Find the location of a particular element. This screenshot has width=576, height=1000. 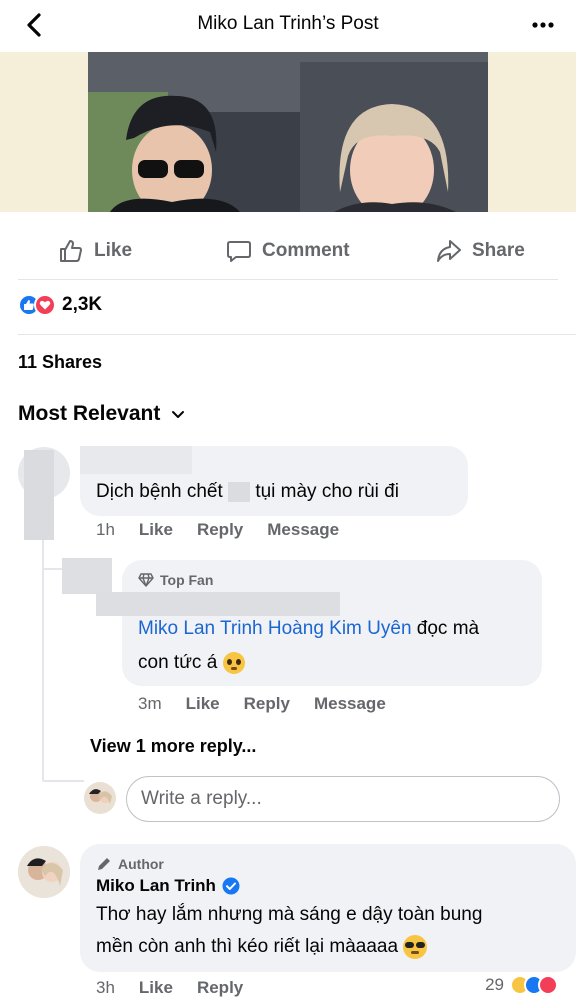

chevron-down-icon is located at coordinates (178, 414).